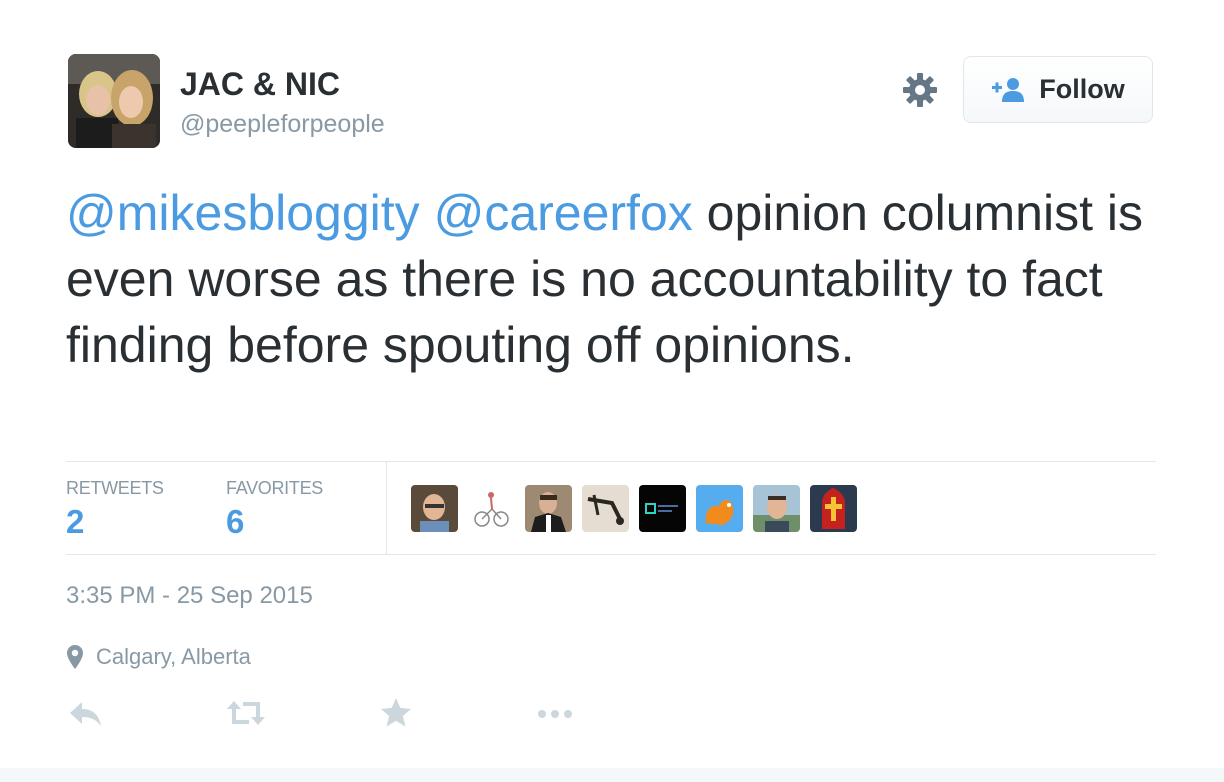 The height and width of the screenshot is (782, 1224). I want to click on retweets-label: RETWEETS, so click(115, 488).